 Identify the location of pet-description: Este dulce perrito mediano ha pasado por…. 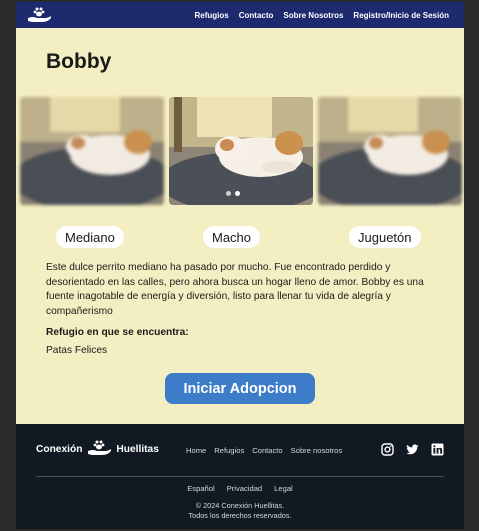
(235, 289).